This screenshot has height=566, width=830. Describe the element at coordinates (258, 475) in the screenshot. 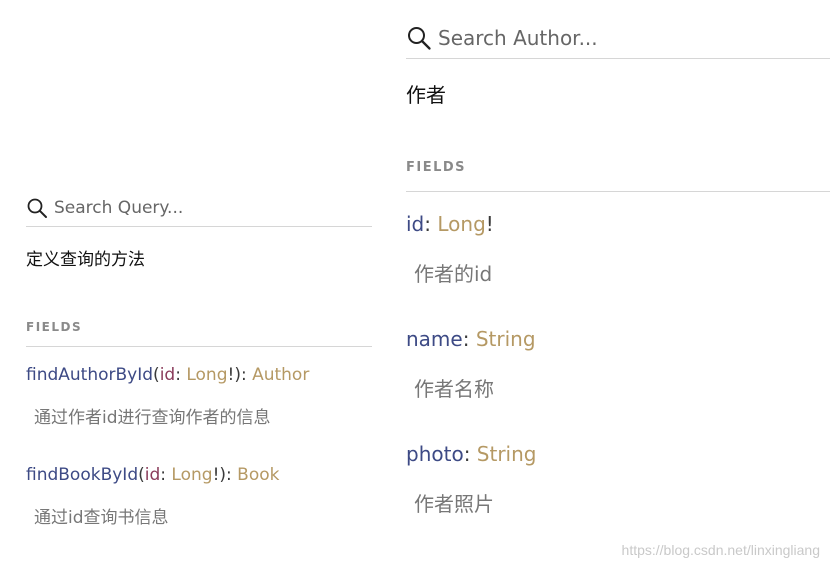

I see `return-type-link: Book` at that location.